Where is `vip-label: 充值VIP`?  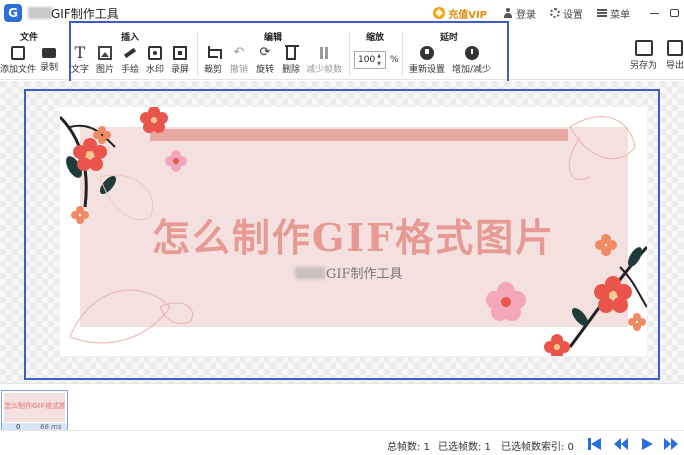
vip-label: 充值VIP is located at coordinates (467, 15).